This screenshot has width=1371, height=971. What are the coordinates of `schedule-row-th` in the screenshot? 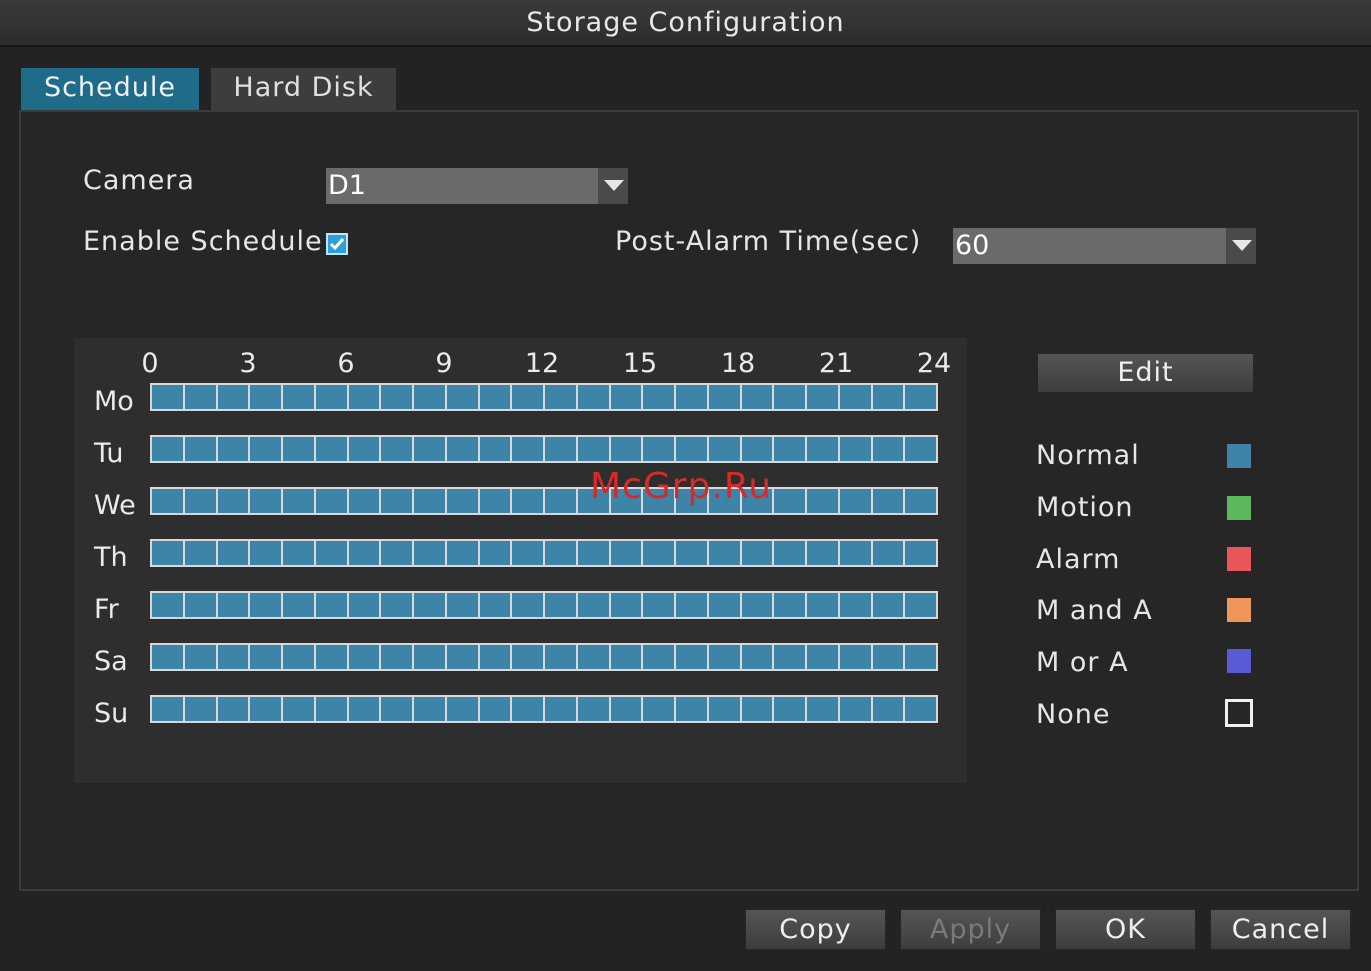 It's located at (544, 553).